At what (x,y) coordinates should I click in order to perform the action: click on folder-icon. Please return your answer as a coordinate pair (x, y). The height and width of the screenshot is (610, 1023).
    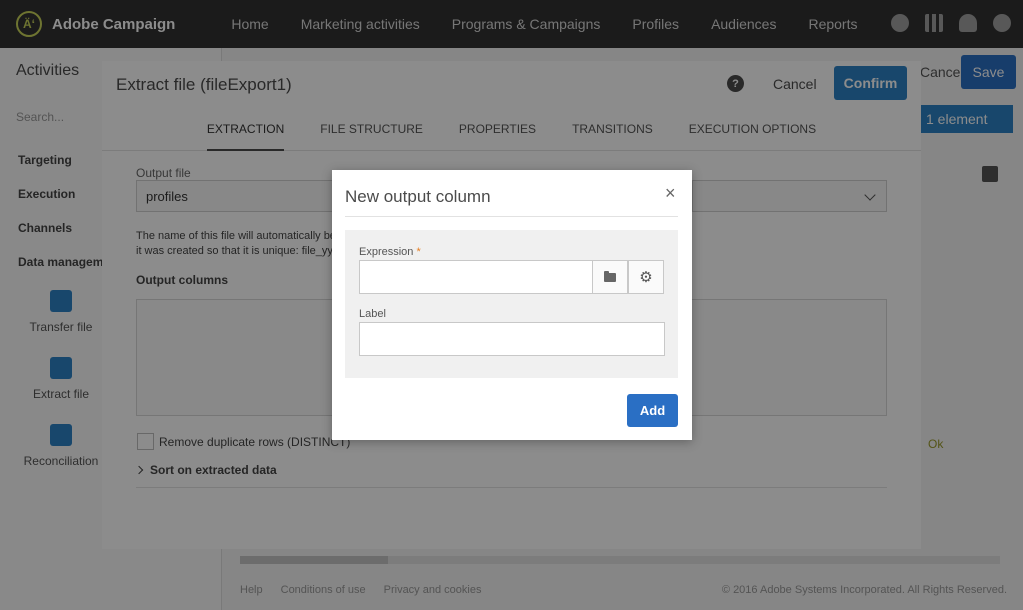
    Looking at the image, I should click on (610, 276).